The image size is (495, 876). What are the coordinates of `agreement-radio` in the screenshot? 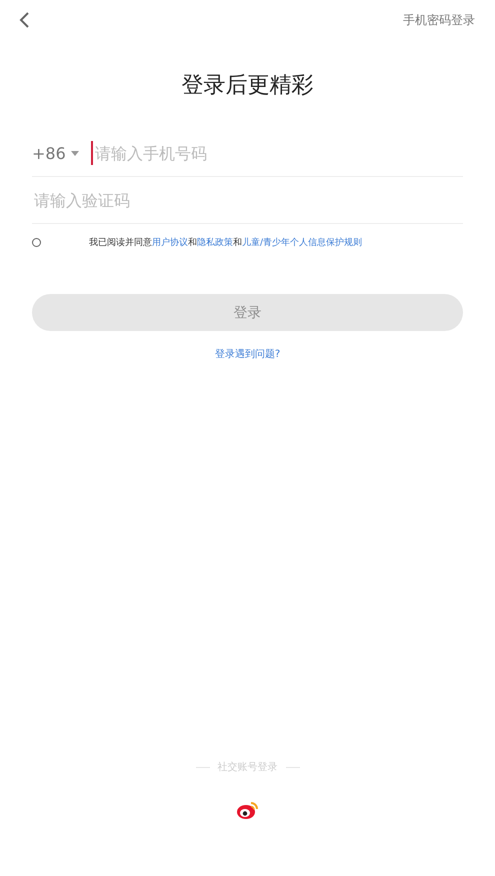 It's located at (36, 242).